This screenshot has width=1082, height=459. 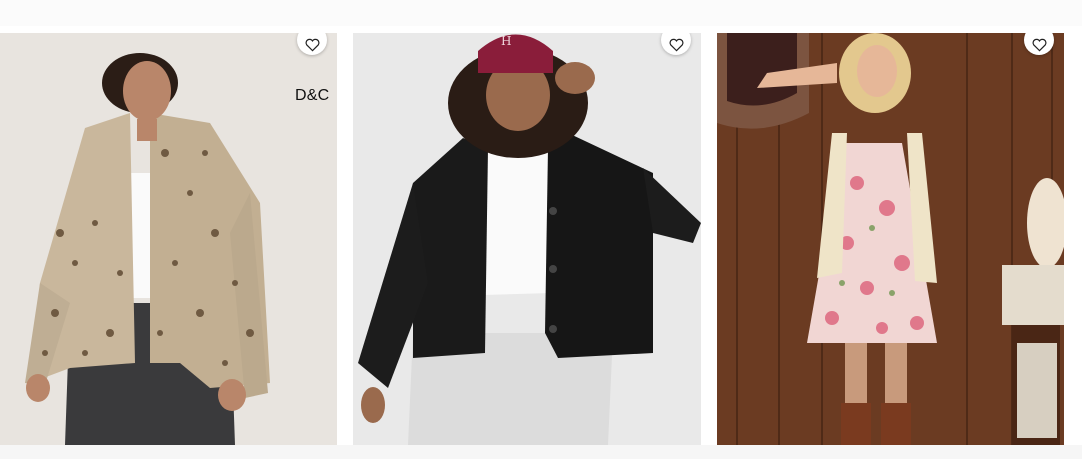 I want to click on bottom-strip, so click(x=541, y=452).